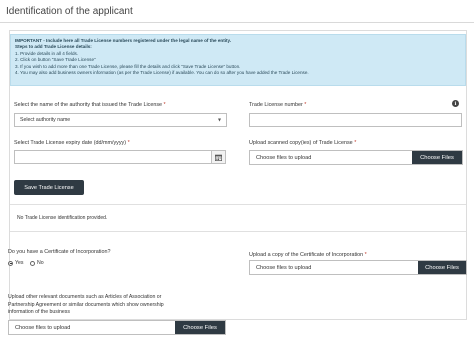  Describe the element at coordinates (237, 22) in the screenshot. I see `title-divider` at that location.